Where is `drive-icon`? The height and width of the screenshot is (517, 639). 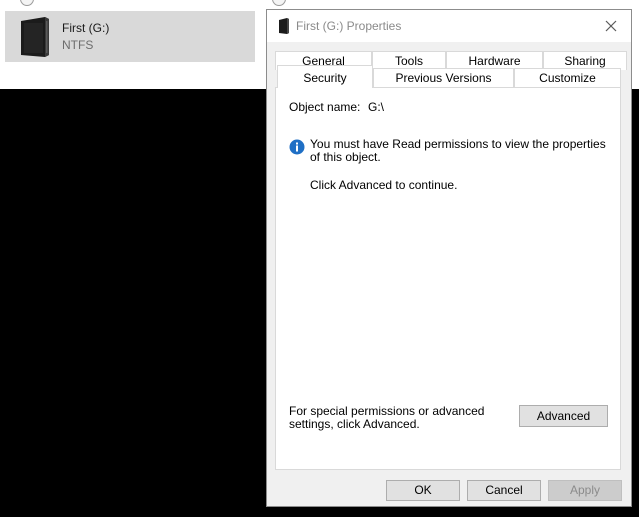 drive-icon is located at coordinates (284, 26).